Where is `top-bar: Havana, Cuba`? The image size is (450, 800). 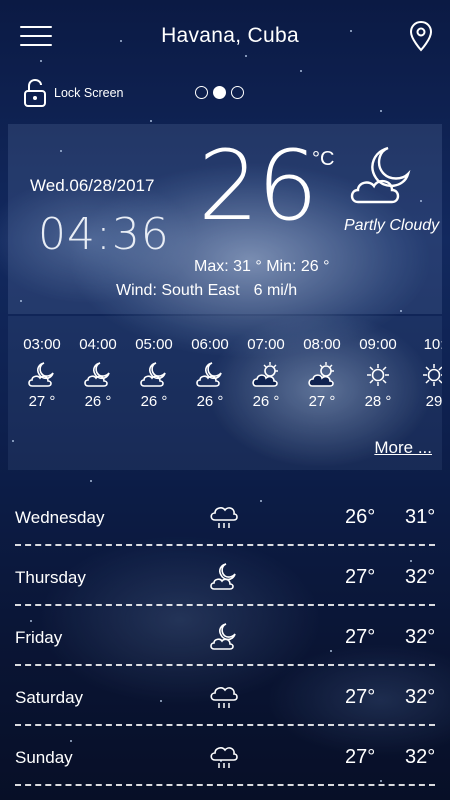 top-bar: Havana, Cuba is located at coordinates (225, 36).